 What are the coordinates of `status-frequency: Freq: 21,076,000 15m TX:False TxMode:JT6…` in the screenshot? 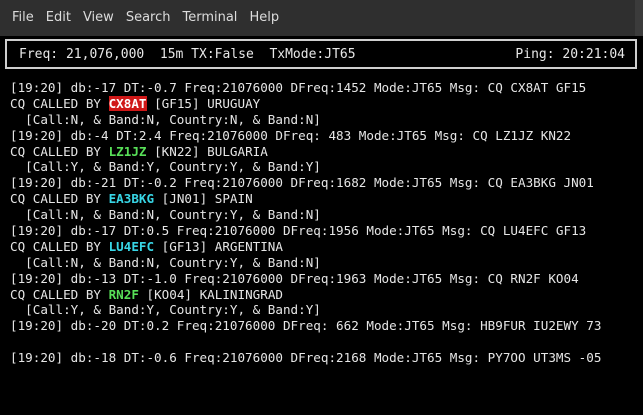 It's located at (187, 54).